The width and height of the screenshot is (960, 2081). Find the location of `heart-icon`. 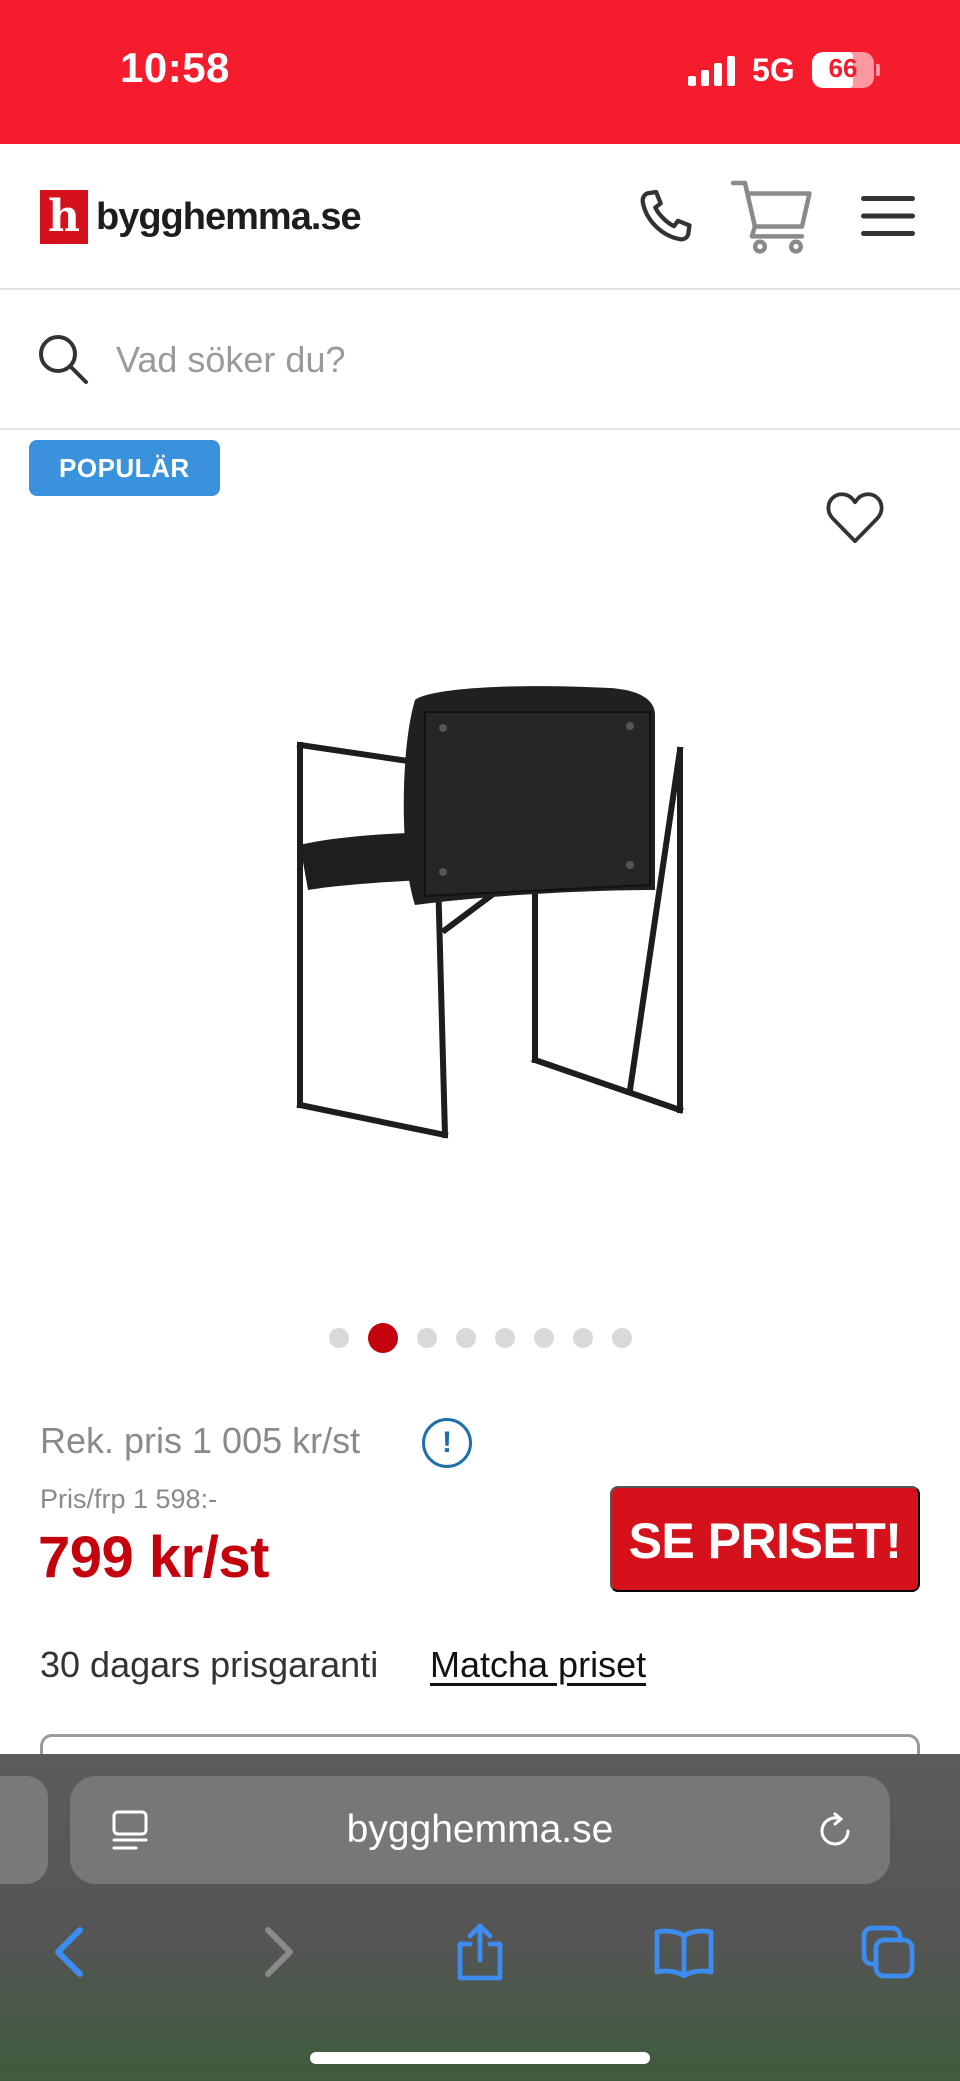

heart-icon is located at coordinates (855, 517).